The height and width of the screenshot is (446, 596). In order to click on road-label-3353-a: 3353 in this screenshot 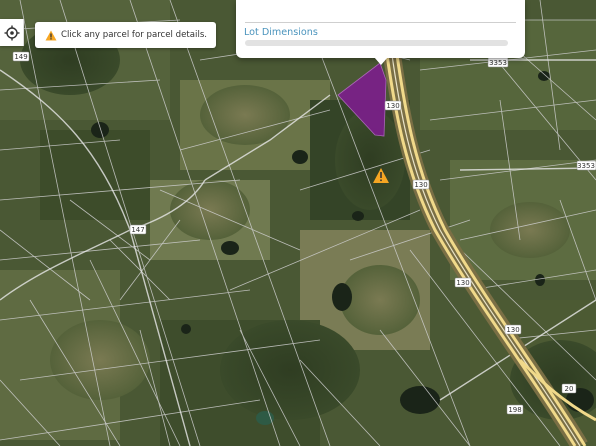, I will do `click(498, 62)`.